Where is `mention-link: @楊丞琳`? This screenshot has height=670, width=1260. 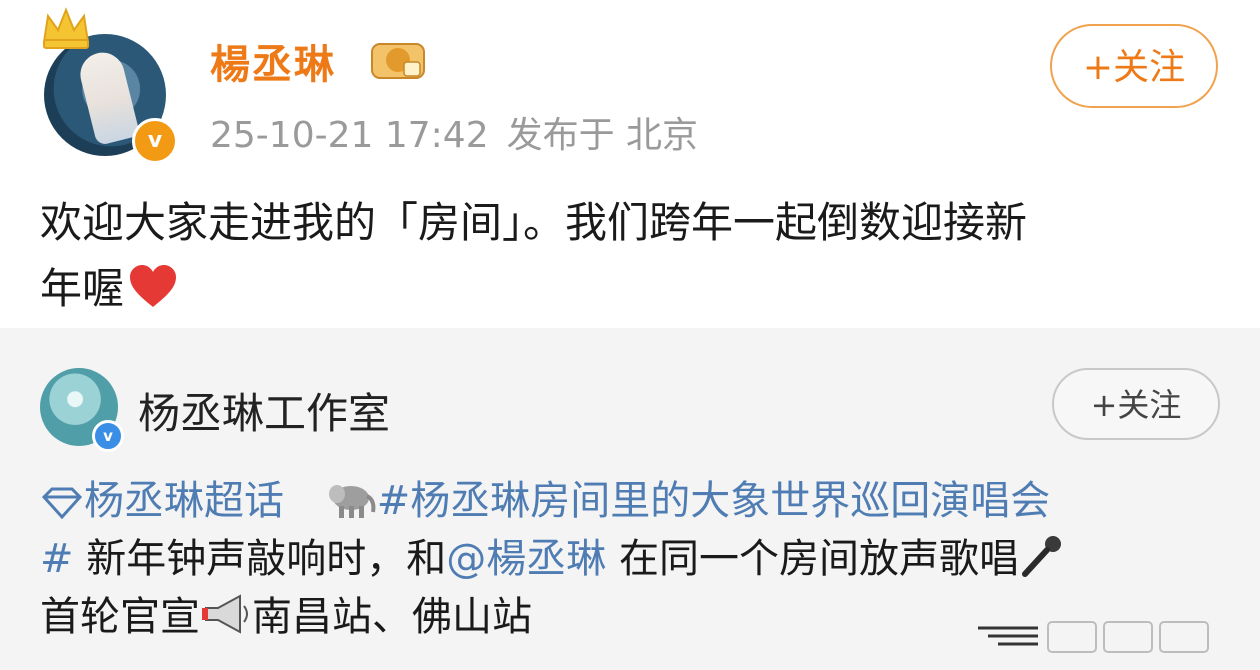
mention-link: @楊丞琳 is located at coordinates (526, 559).